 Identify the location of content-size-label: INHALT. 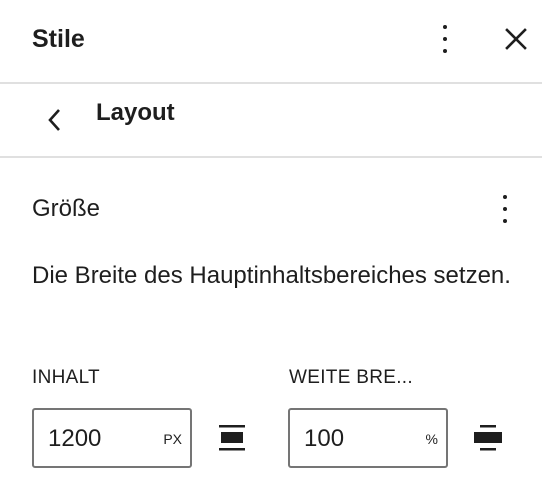
(66, 377).